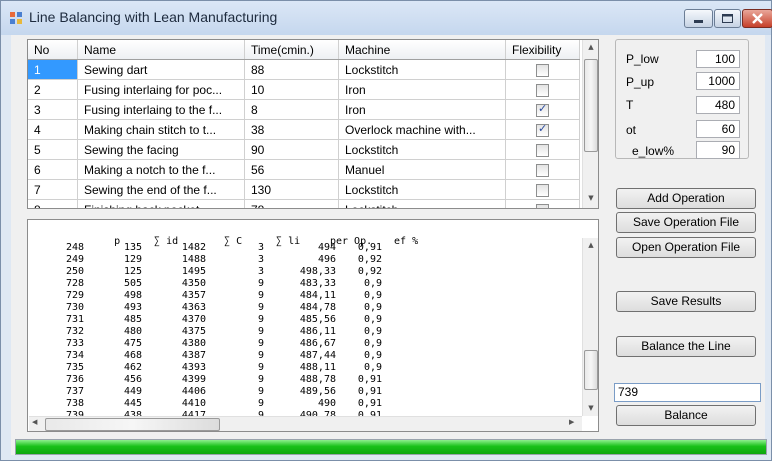 Image resolution: width=772 pixels, height=461 pixels. I want to click on list-item: 734 468 4387 9 487,44 0,9, so click(205, 356).